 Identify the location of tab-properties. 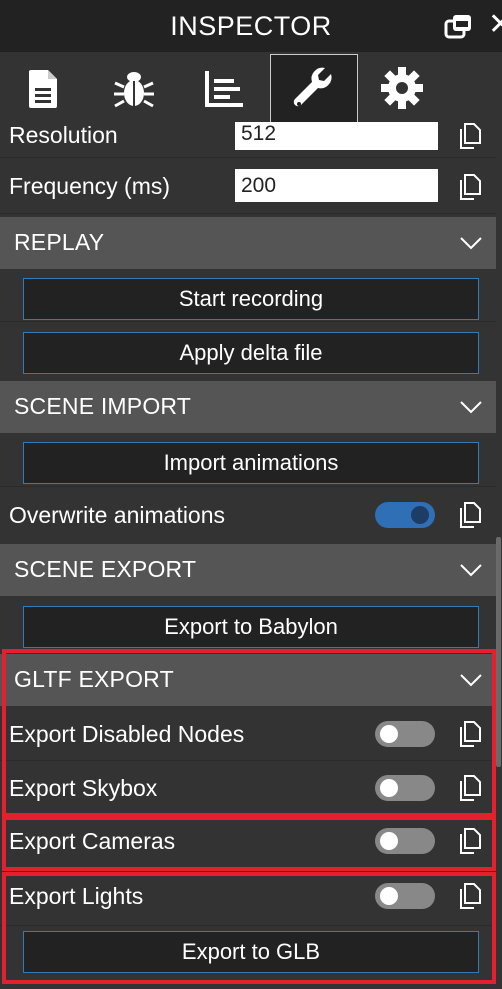
(44, 88).